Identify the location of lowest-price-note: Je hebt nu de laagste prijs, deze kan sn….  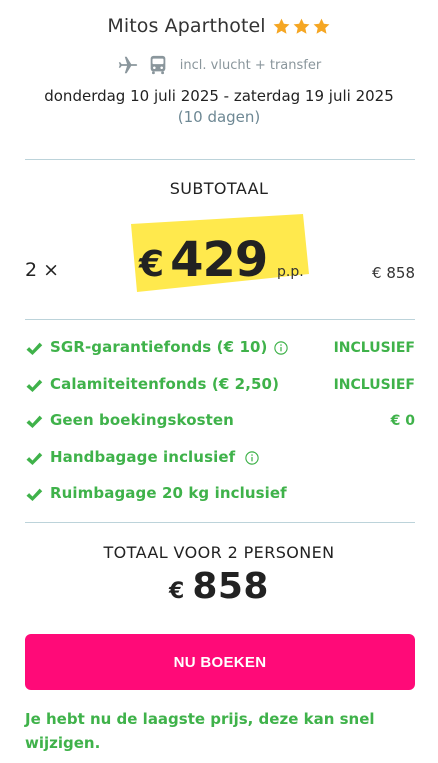
(200, 731).